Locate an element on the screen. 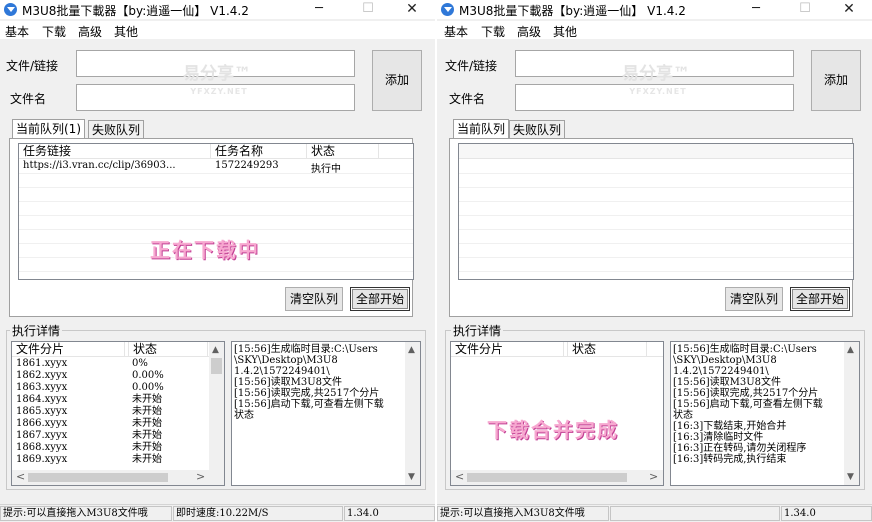 The height and width of the screenshot is (522, 872). log-line: \SKY\Desktop\M3U8 is located at coordinates (286, 360).